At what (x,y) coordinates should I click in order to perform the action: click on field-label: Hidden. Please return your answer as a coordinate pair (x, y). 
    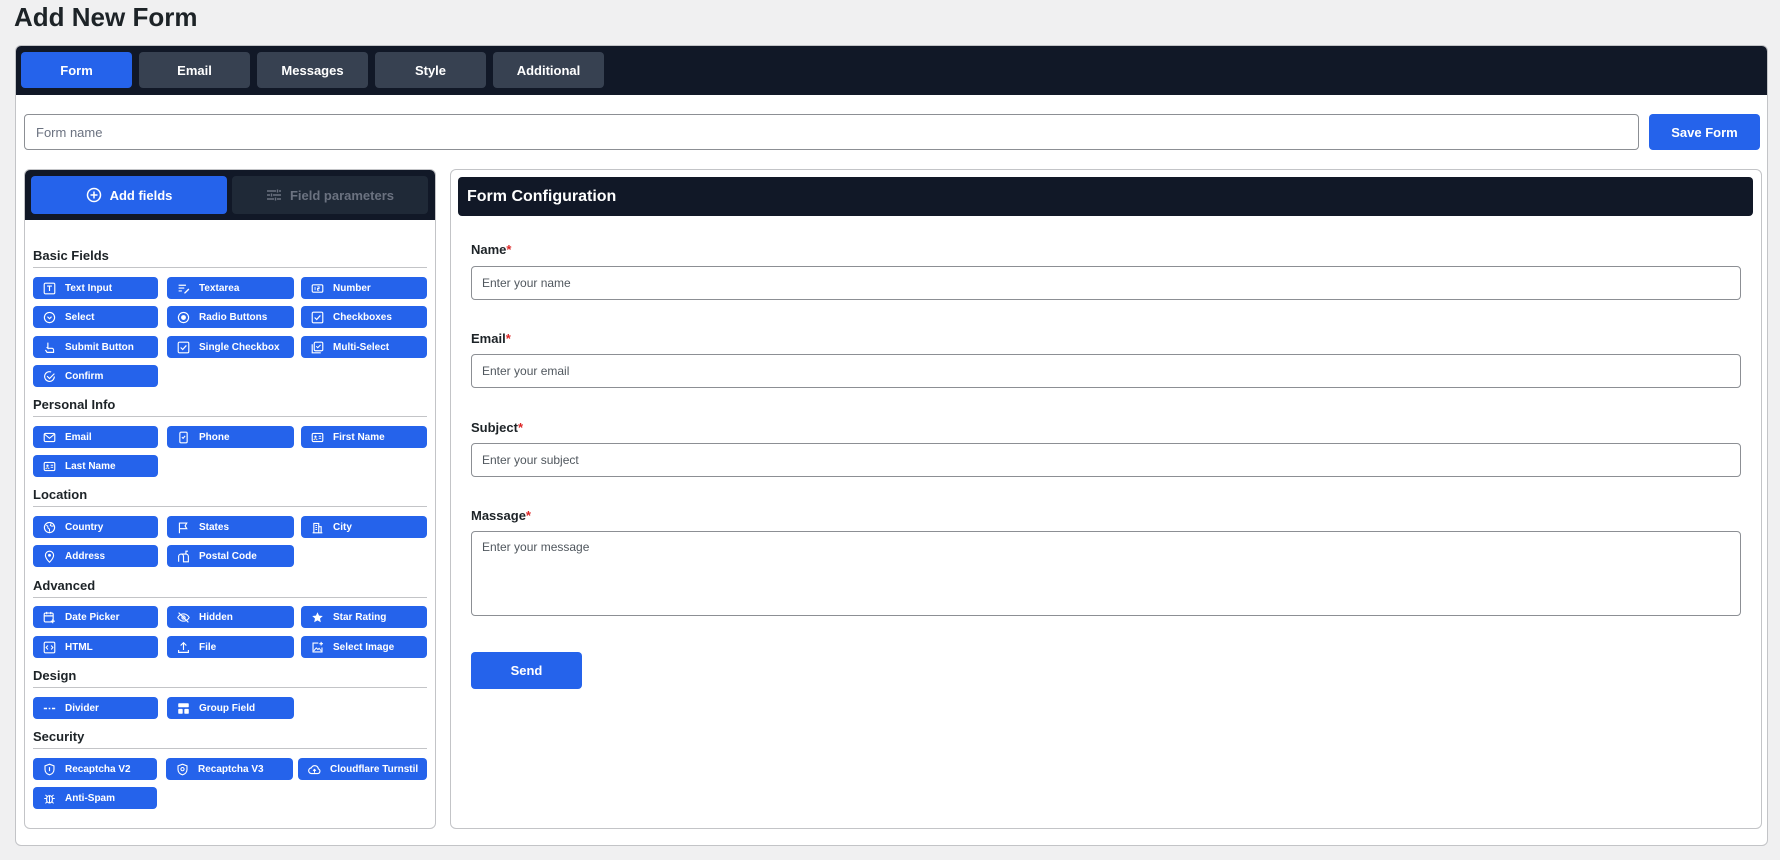
    Looking at the image, I should click on (216, 617).